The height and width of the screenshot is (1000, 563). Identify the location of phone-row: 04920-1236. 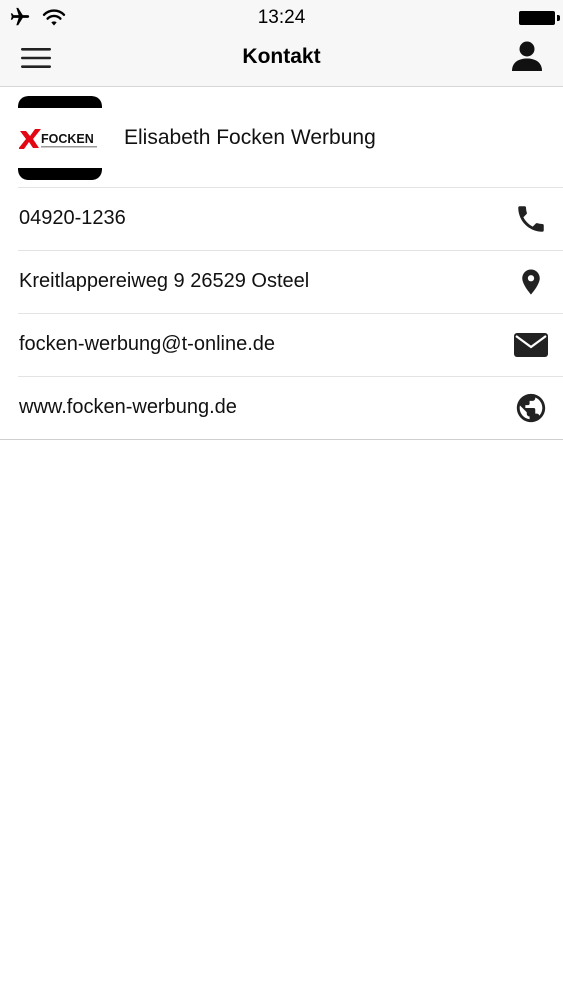
(290, 219).